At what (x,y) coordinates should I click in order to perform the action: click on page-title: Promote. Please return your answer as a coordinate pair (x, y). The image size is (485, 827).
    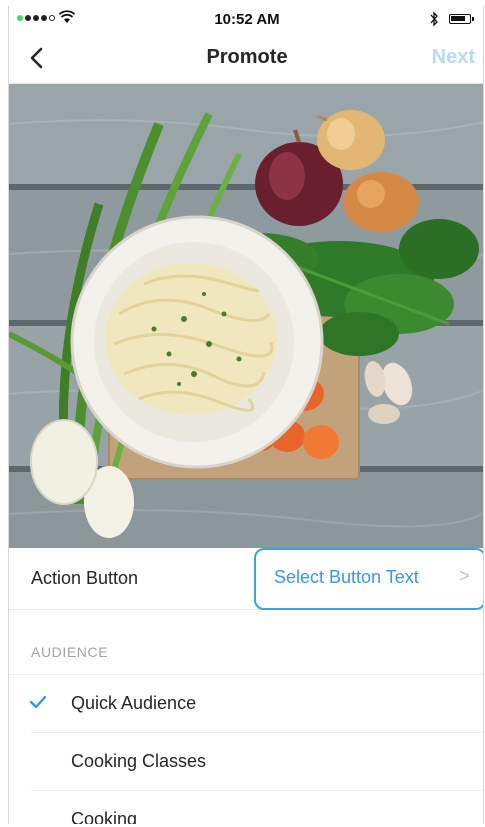
    Looking at the image, I should click on (247, 57).